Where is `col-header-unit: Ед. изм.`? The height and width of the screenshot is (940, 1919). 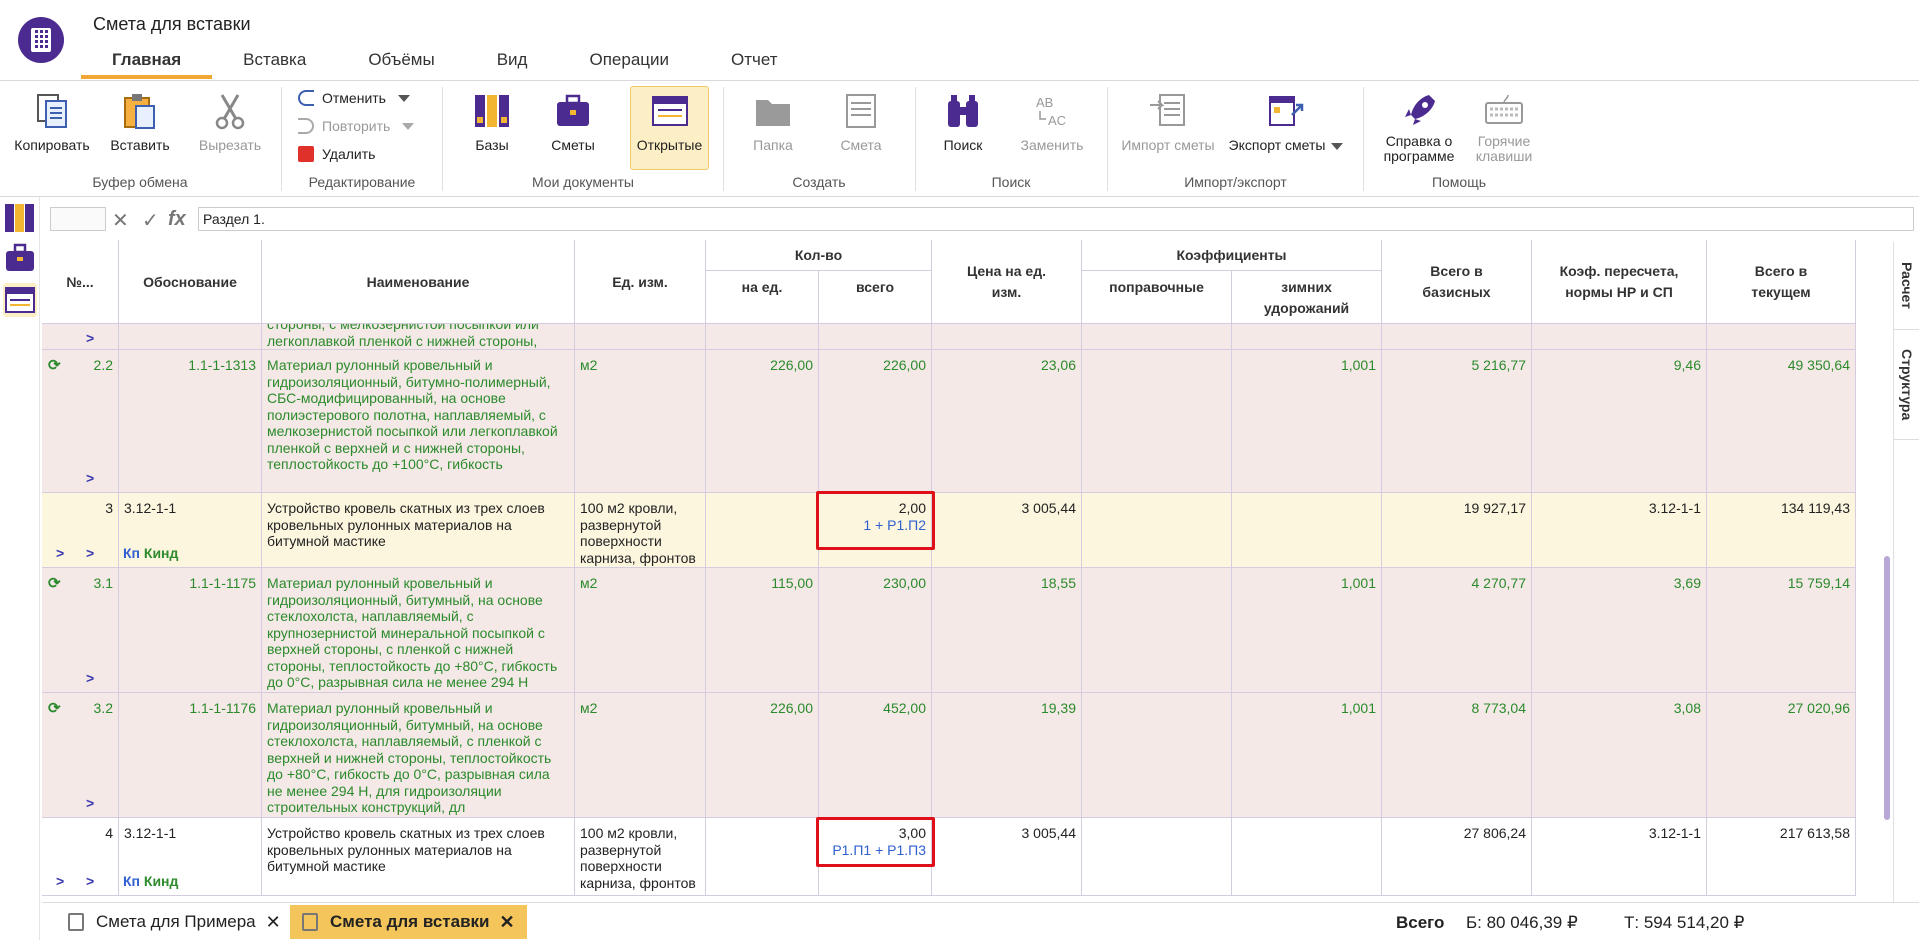 col-header-unit: Ед. изм. is located at coordinates (640, 282).